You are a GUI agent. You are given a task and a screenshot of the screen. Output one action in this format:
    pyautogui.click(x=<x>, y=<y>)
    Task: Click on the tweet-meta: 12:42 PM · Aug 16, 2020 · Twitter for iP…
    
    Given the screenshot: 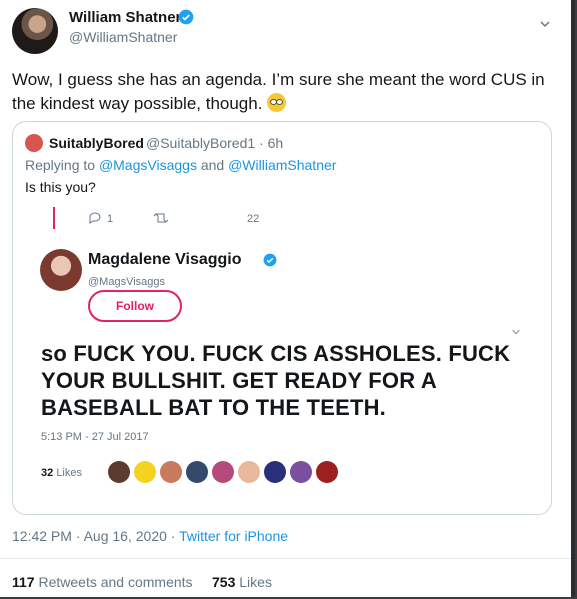 What is the action you would take?
    pyautogui.click(x=150, y=536)
    